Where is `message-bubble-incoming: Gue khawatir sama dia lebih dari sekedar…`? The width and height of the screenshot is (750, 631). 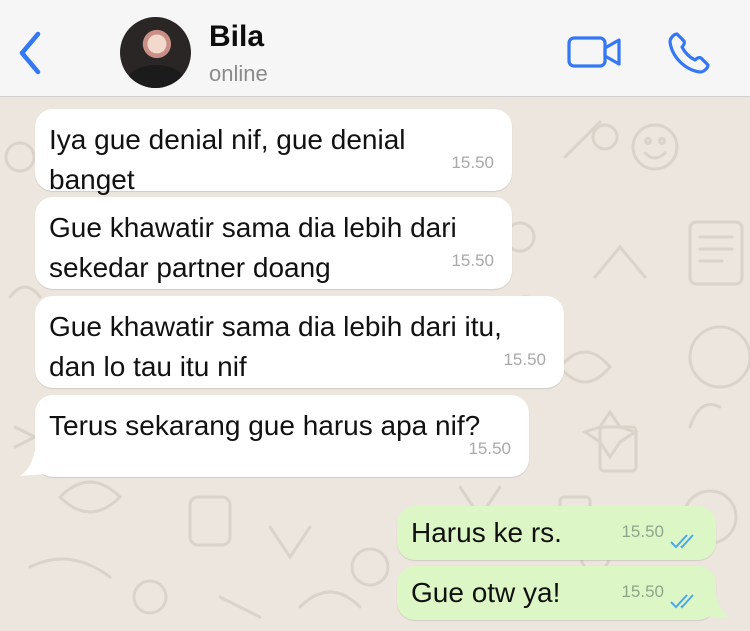
message-bubble-incoming: Gue khawatir sama dia lebih dari sekedar… is located at coordinates (273, 243).